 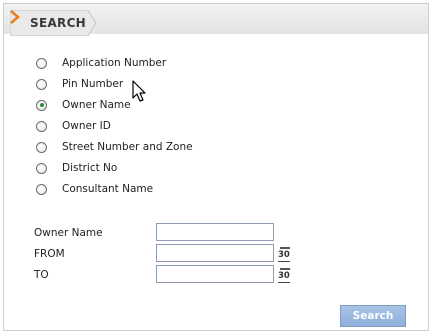 What do you see at coordinates (215, 274) in the screenshot?
I see `to-date-input` at bounding box center [215, 274].